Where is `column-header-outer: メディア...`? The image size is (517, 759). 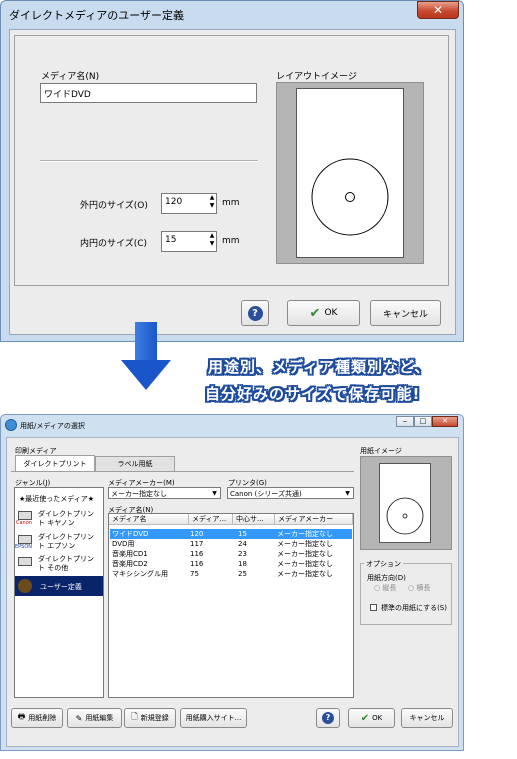 column-header-outer: メディア... is located at coordinates (211, 519).